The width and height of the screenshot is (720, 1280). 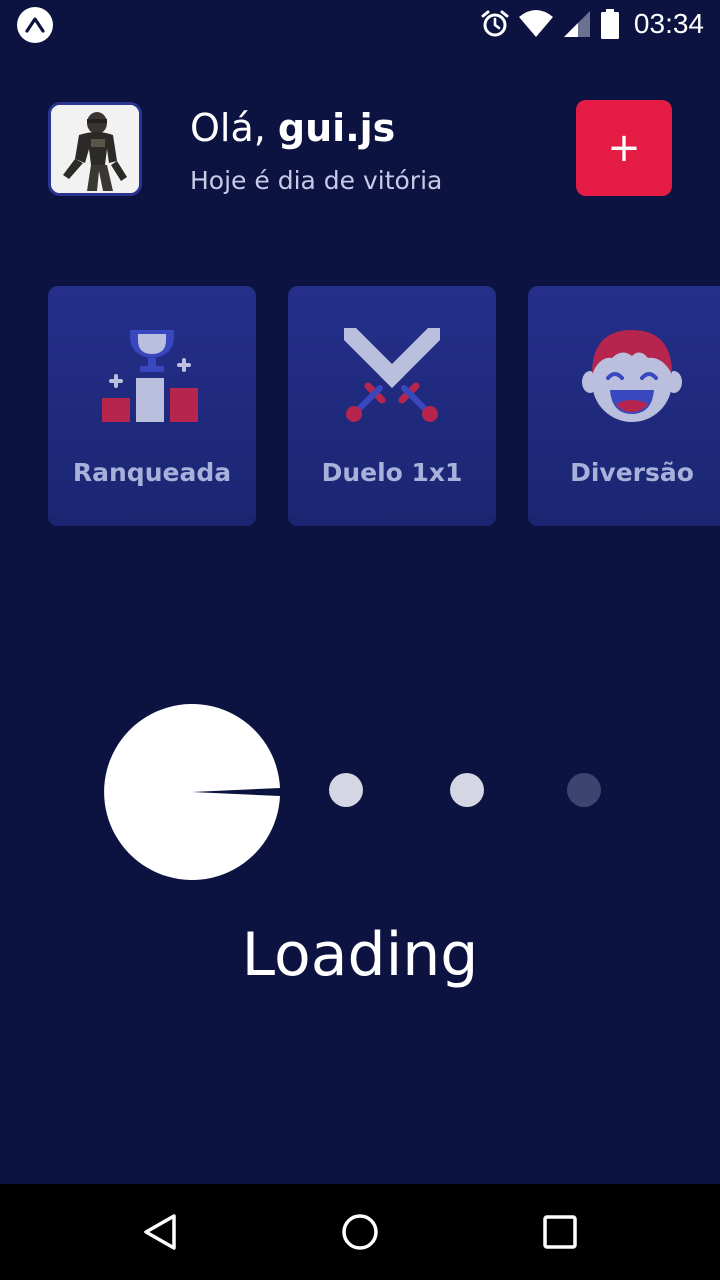 I want to click on greeting-prefix: Olá,, so click(x=234, y=128).